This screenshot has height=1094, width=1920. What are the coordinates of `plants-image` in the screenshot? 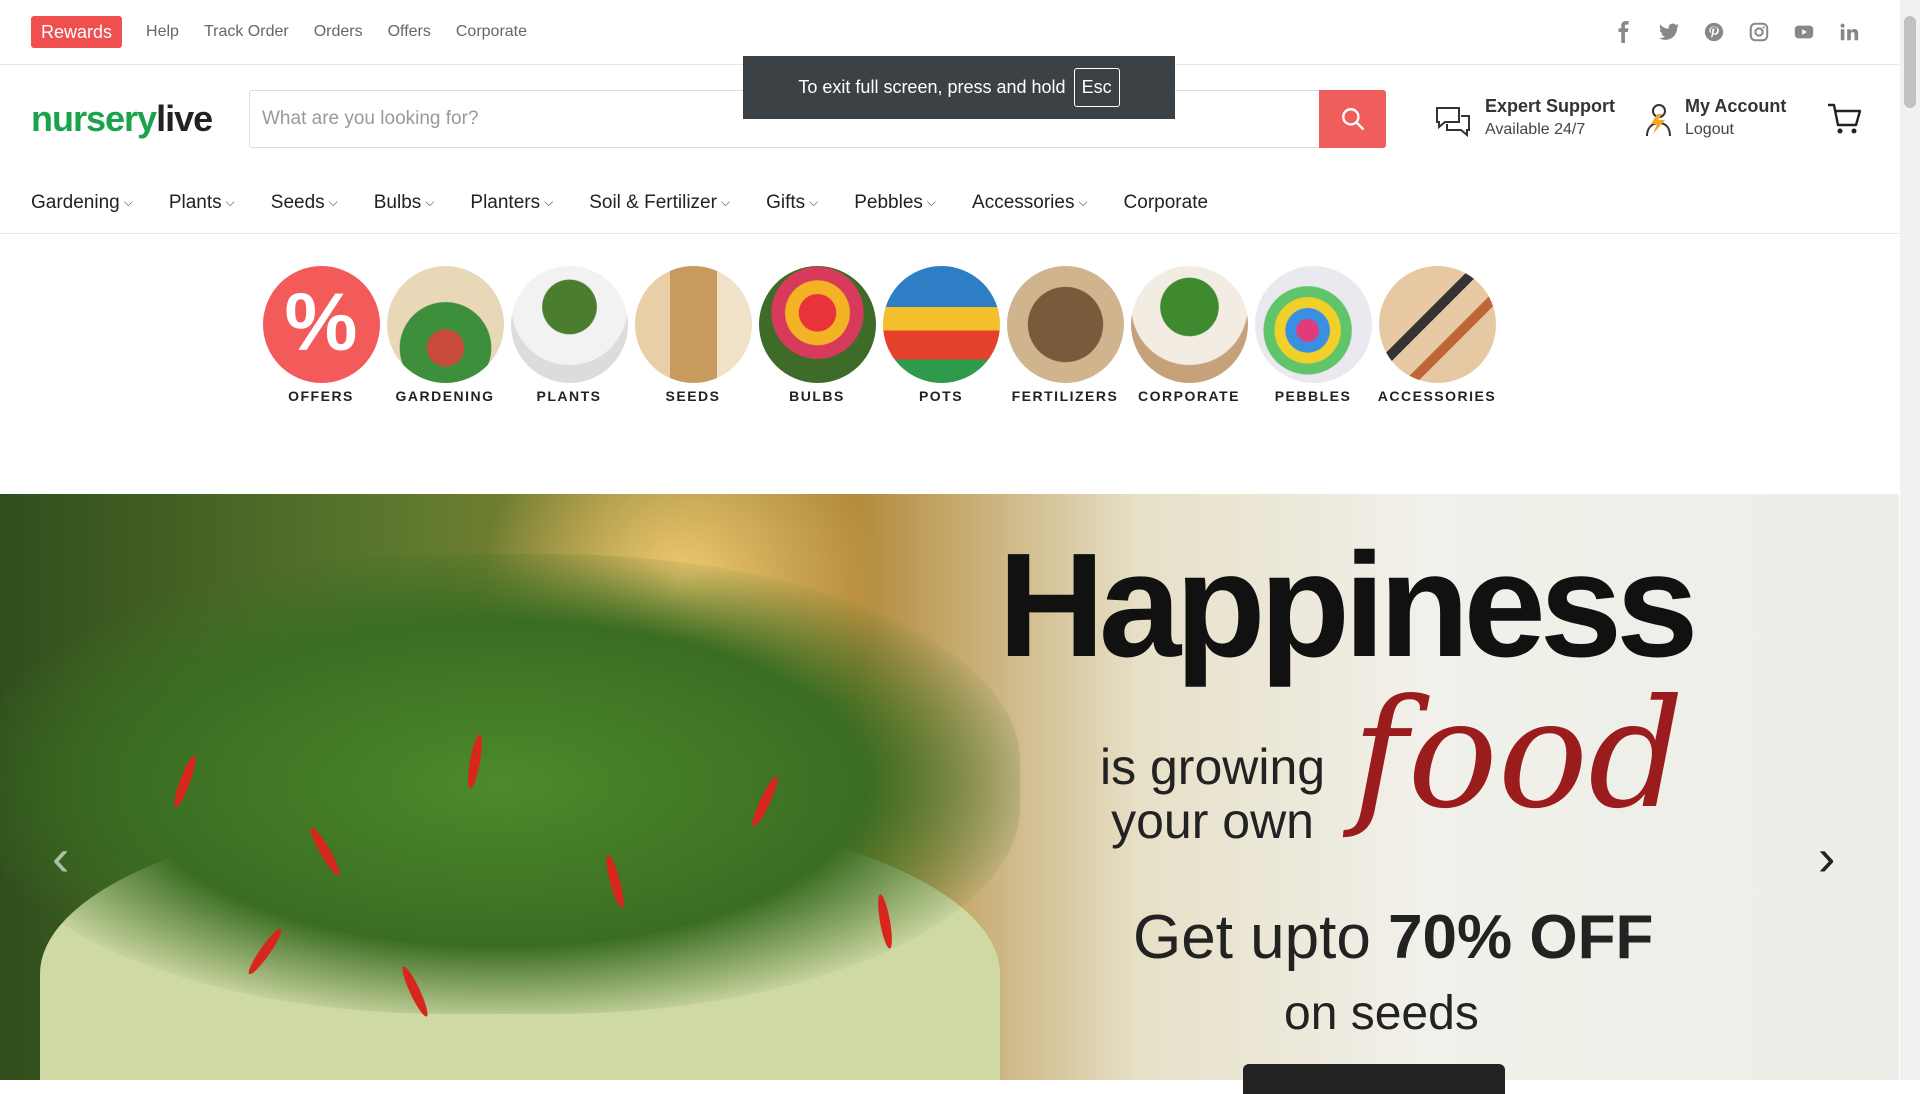 It's located at (569, 324).